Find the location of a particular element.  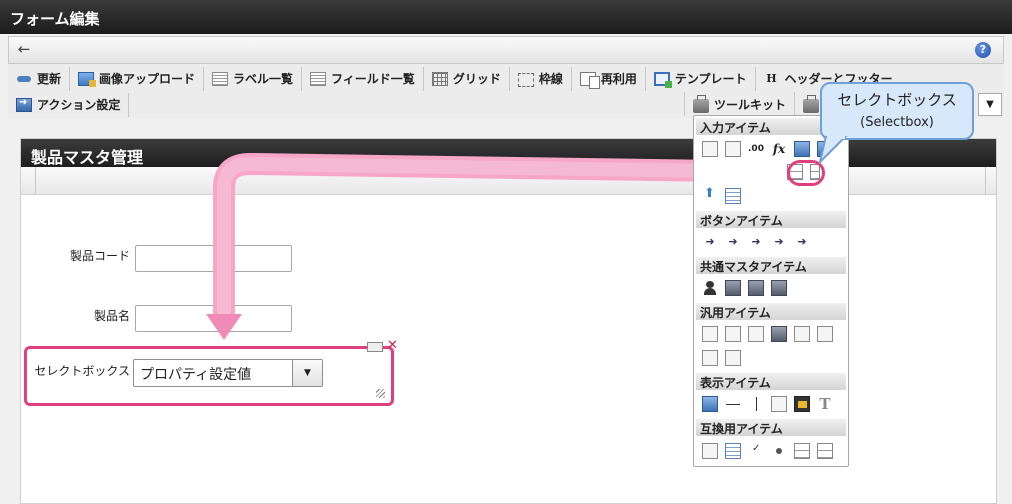

file-upload-icon is located at coordinates (710, 195).